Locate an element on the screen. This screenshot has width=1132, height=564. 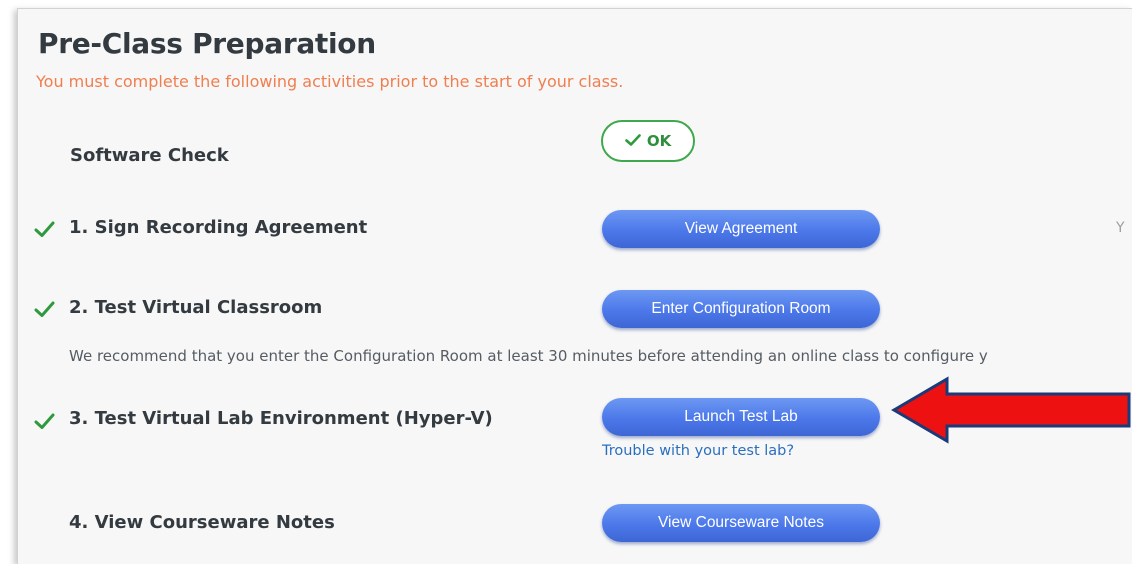
step-4-label: 4. View Courseware Notes is located at coordinates (202, 522).